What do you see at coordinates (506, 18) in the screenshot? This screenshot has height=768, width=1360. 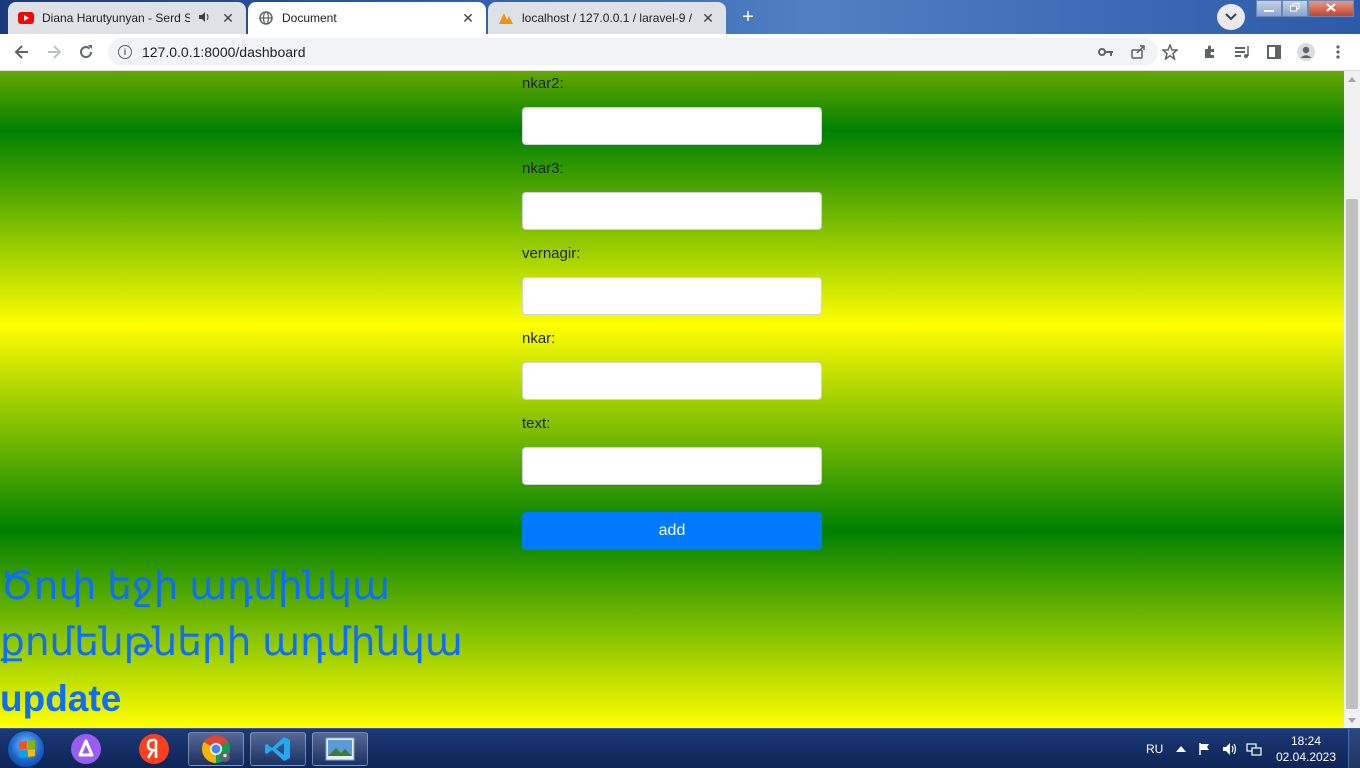 I see `phpmyadmin-icon` at bounding box center [506, 18].